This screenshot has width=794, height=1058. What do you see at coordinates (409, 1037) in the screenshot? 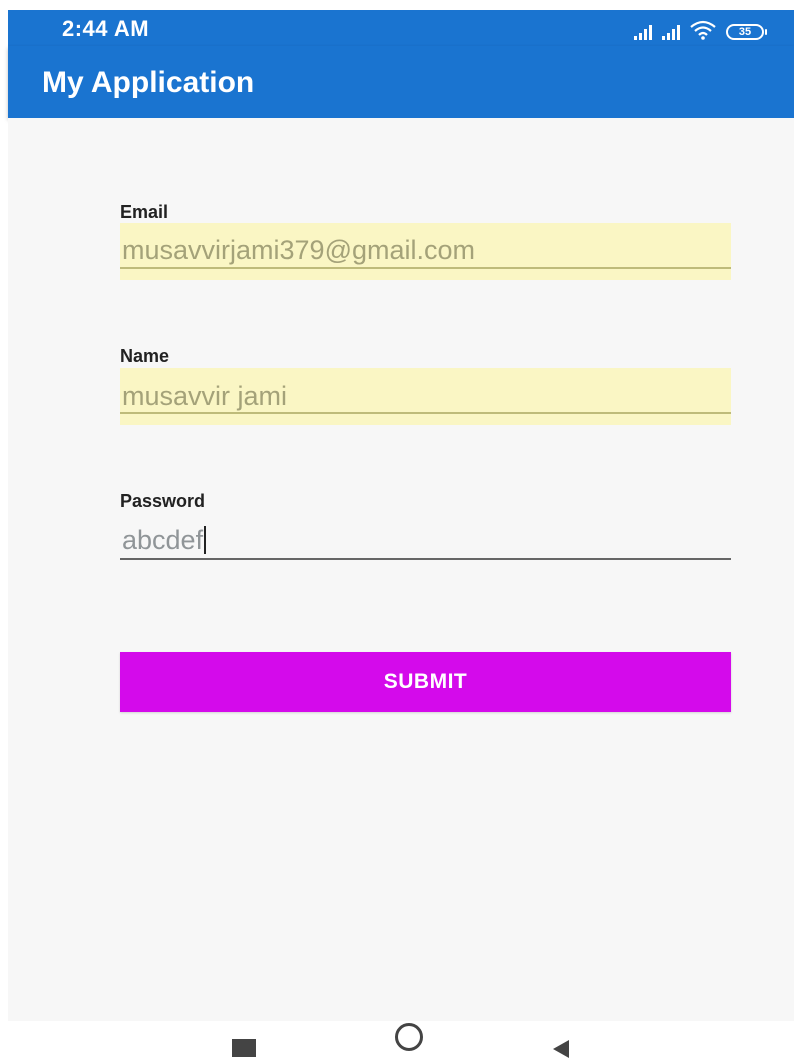
I see `home-icon` at bounding box center [409, 1037].